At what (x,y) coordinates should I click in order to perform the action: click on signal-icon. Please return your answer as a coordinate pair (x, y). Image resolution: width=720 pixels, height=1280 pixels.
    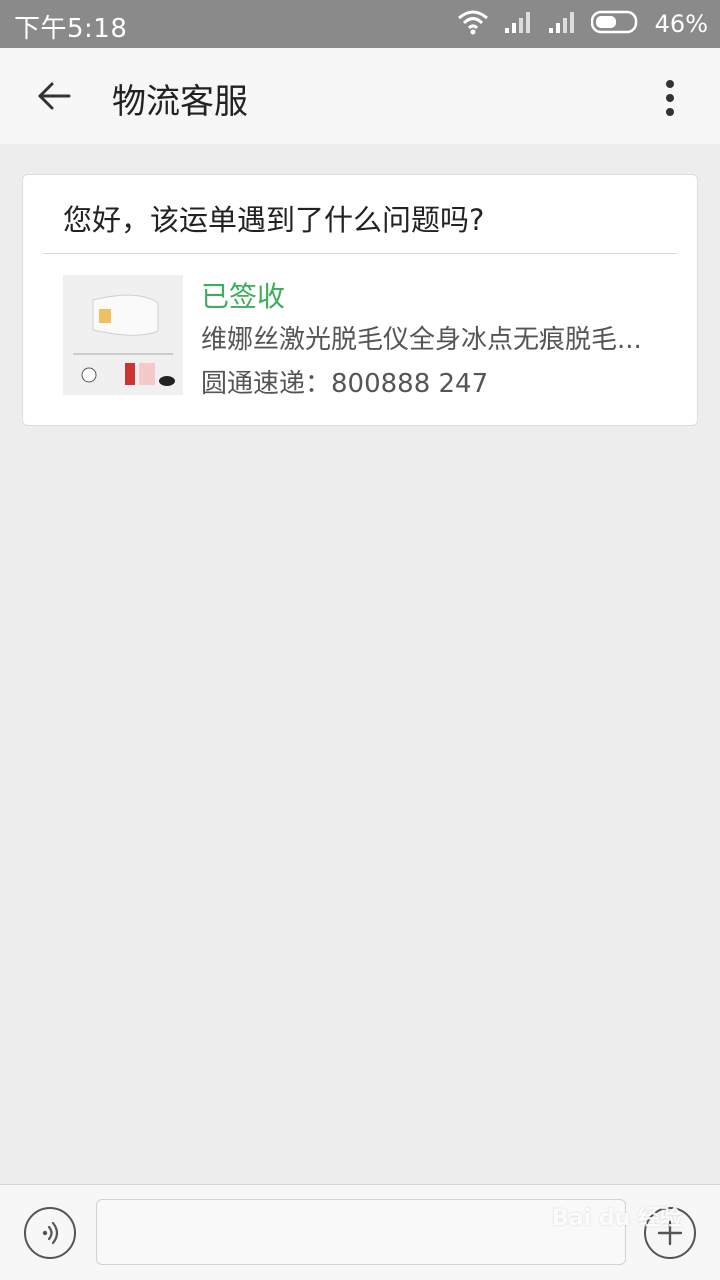
    Looking at the image, I should click on (518, 24).